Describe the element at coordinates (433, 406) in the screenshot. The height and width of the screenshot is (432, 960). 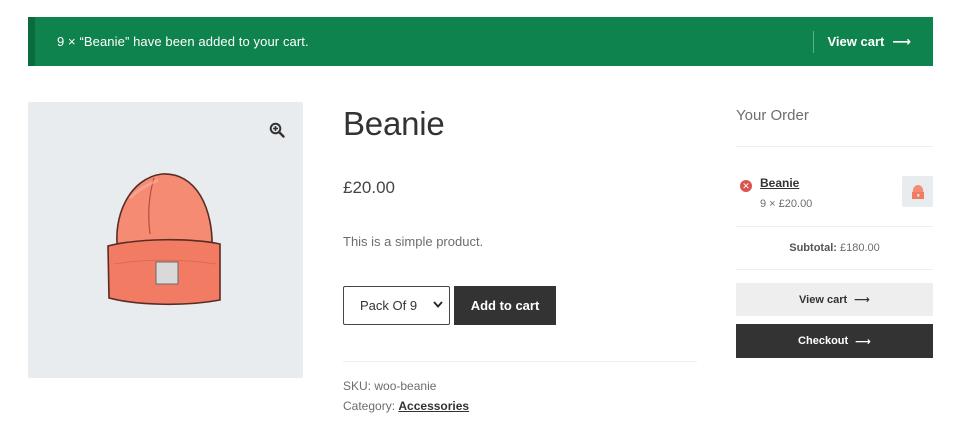
I see `category-link: Accessories` at that location.